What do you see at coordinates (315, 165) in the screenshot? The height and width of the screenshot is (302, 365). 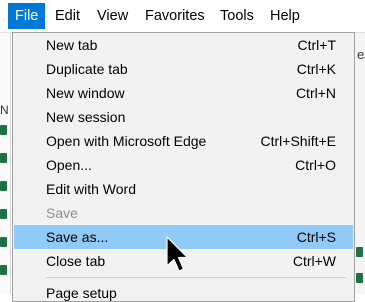 I see `menu-item-shortcut: Ctrl+O` at bounding box center [315, 165].